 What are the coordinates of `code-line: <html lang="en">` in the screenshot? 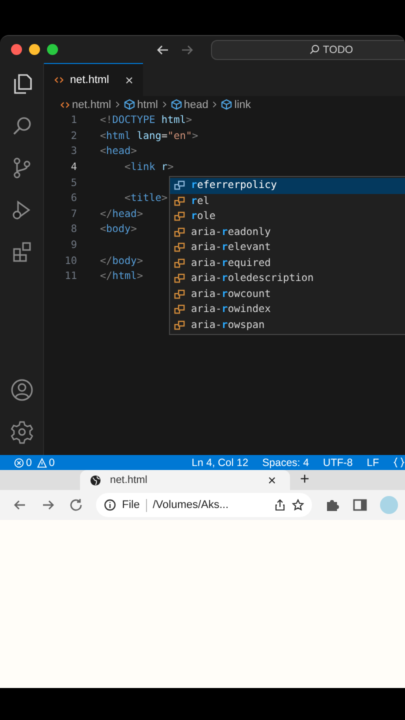 It's located at (149, 136).